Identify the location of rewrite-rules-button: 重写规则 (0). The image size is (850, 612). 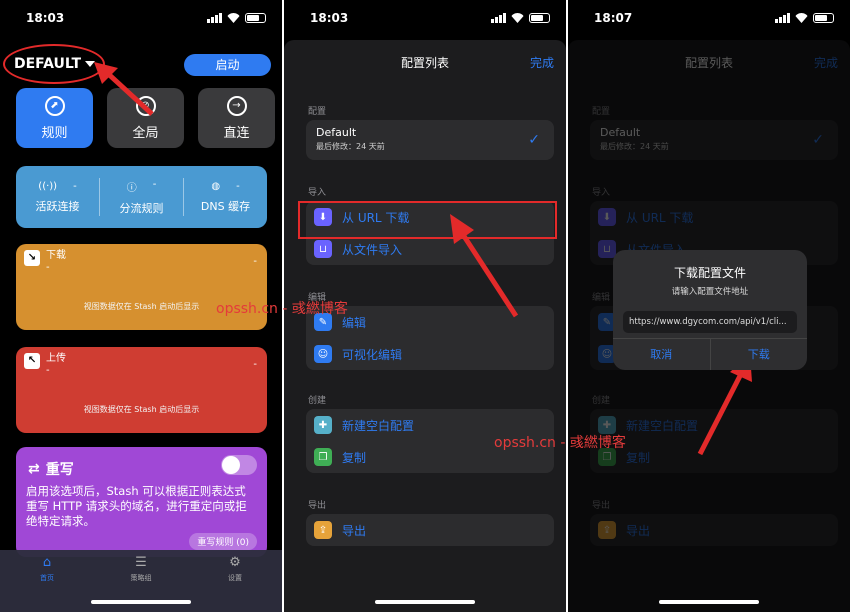
(223, 541).